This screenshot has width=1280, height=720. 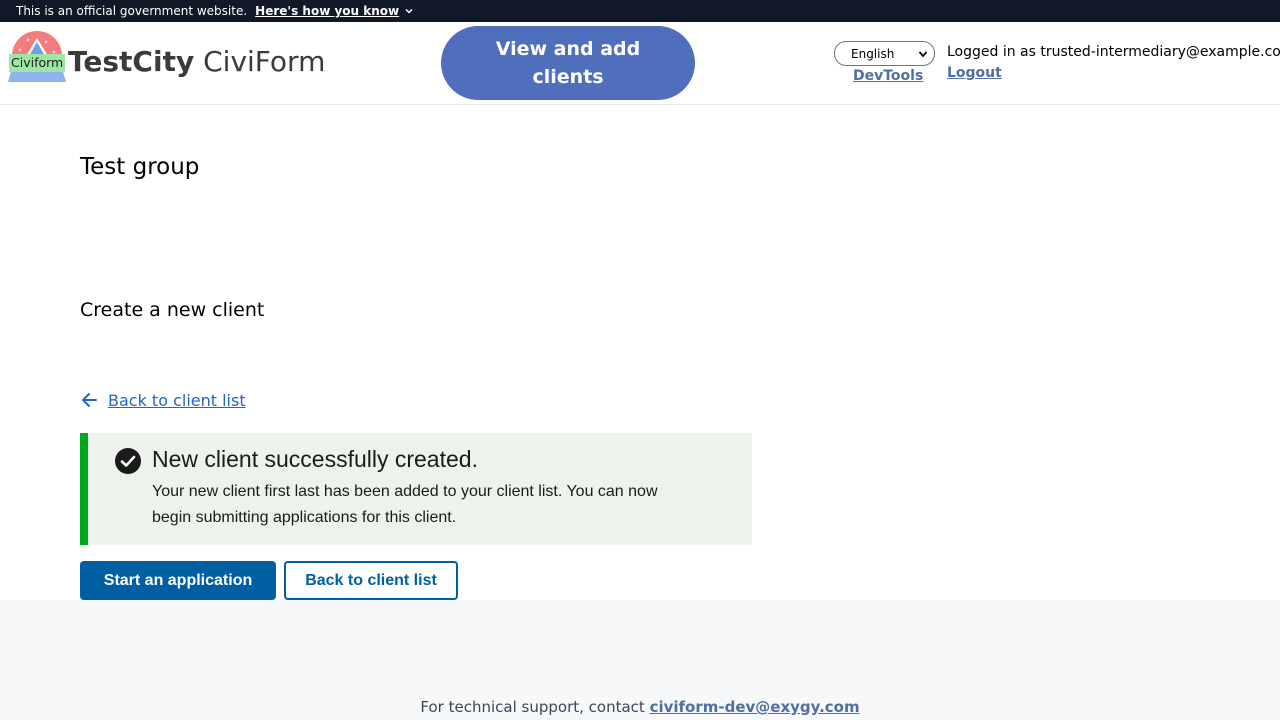 What do you see at coordinates (755, 707) in the screenshot?
I see `support-email-link: civiform-dev@exygy.com` at bounding box center [755, 707].